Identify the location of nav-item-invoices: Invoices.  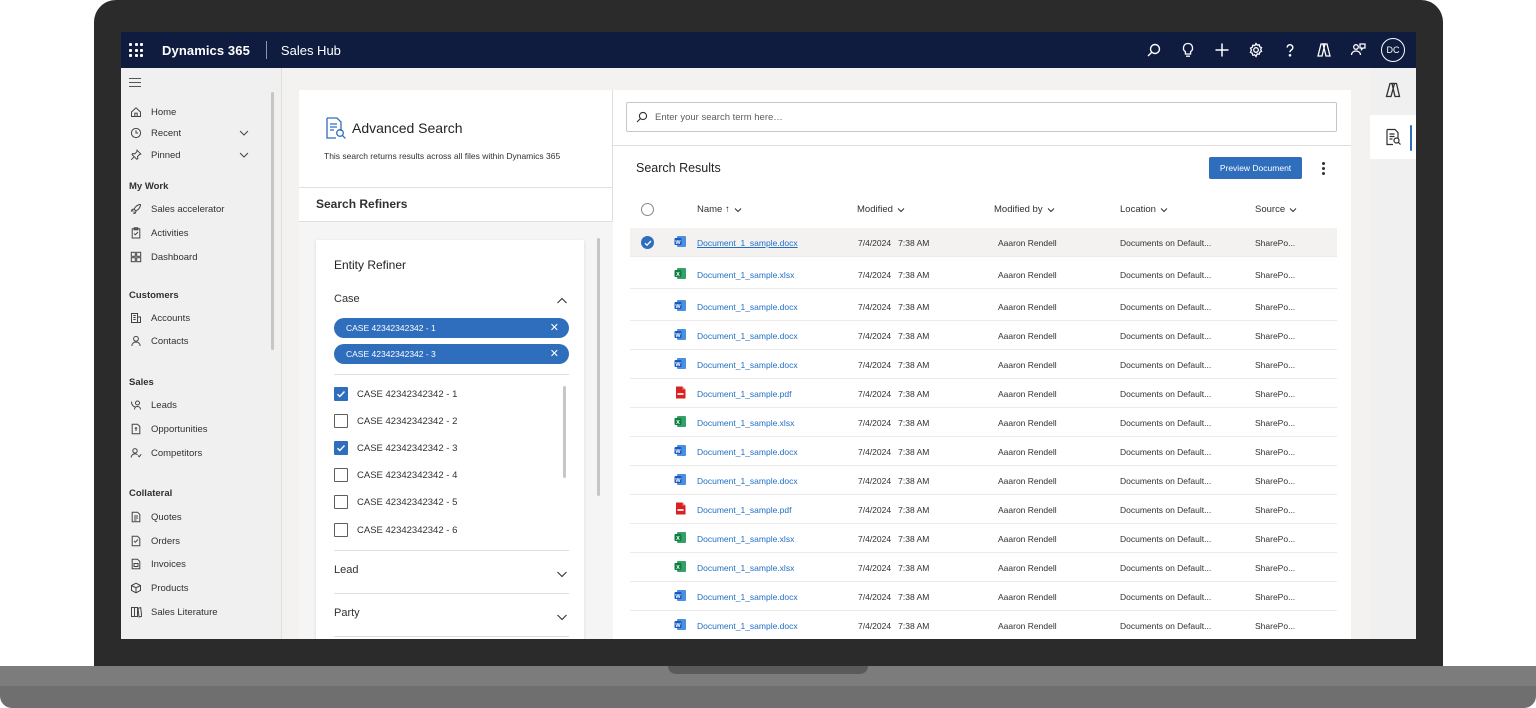
(157, 564).